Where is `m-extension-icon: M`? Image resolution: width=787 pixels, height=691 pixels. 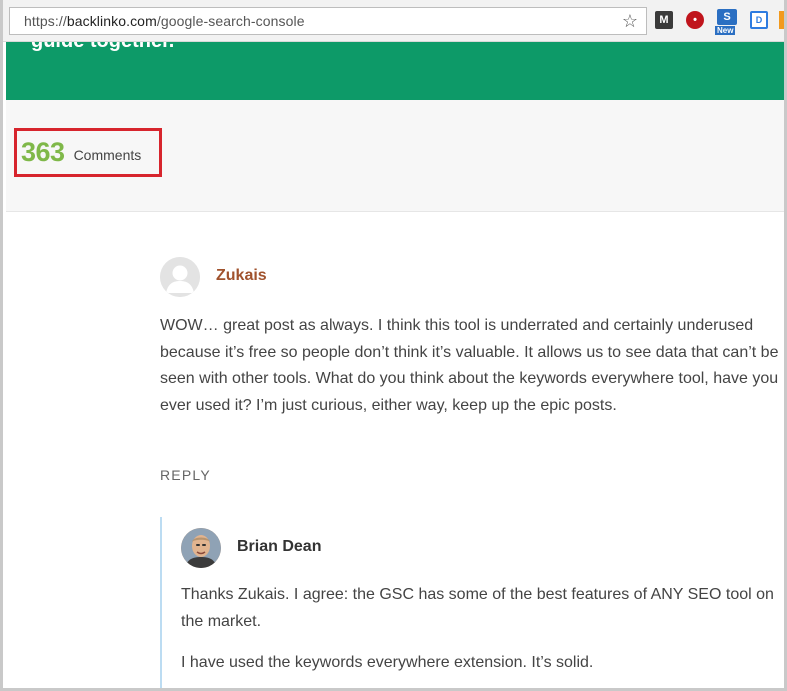 m-extension-icon: M is located at coordinates (664, 20).